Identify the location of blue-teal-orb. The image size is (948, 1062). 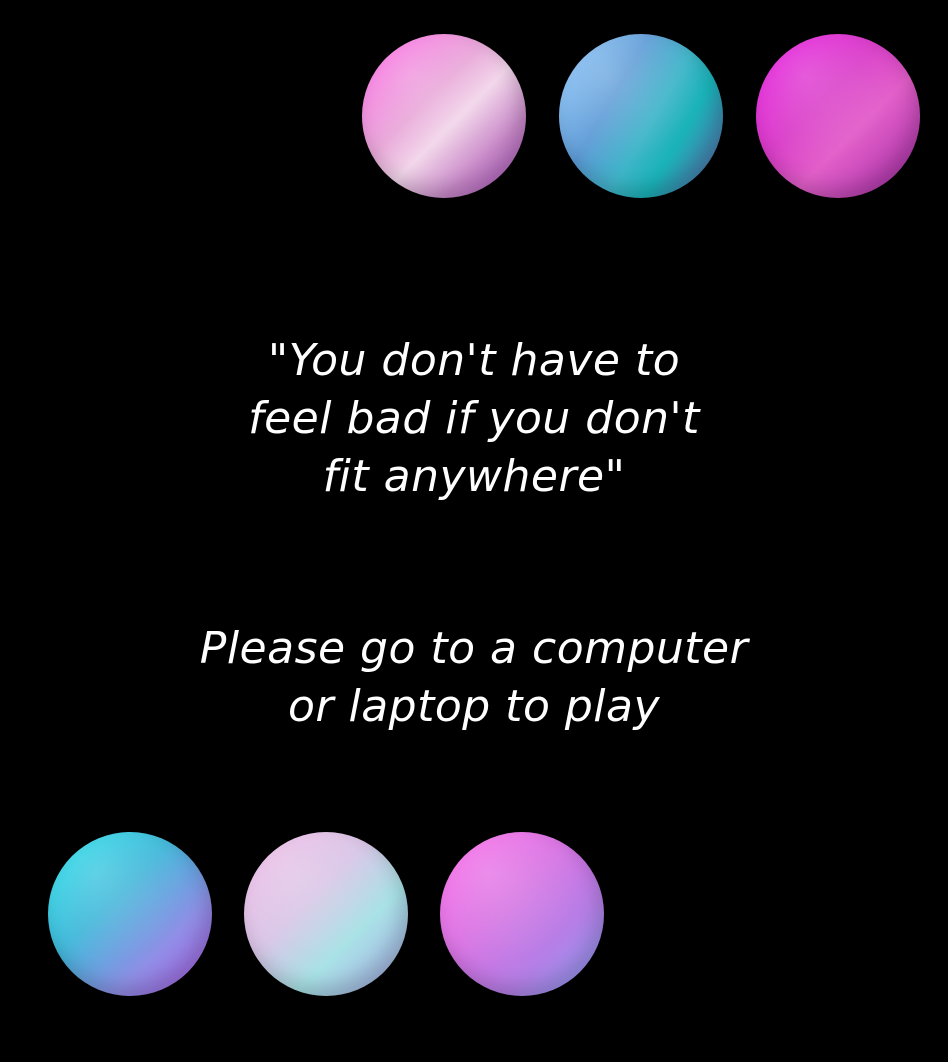
(641, 116).